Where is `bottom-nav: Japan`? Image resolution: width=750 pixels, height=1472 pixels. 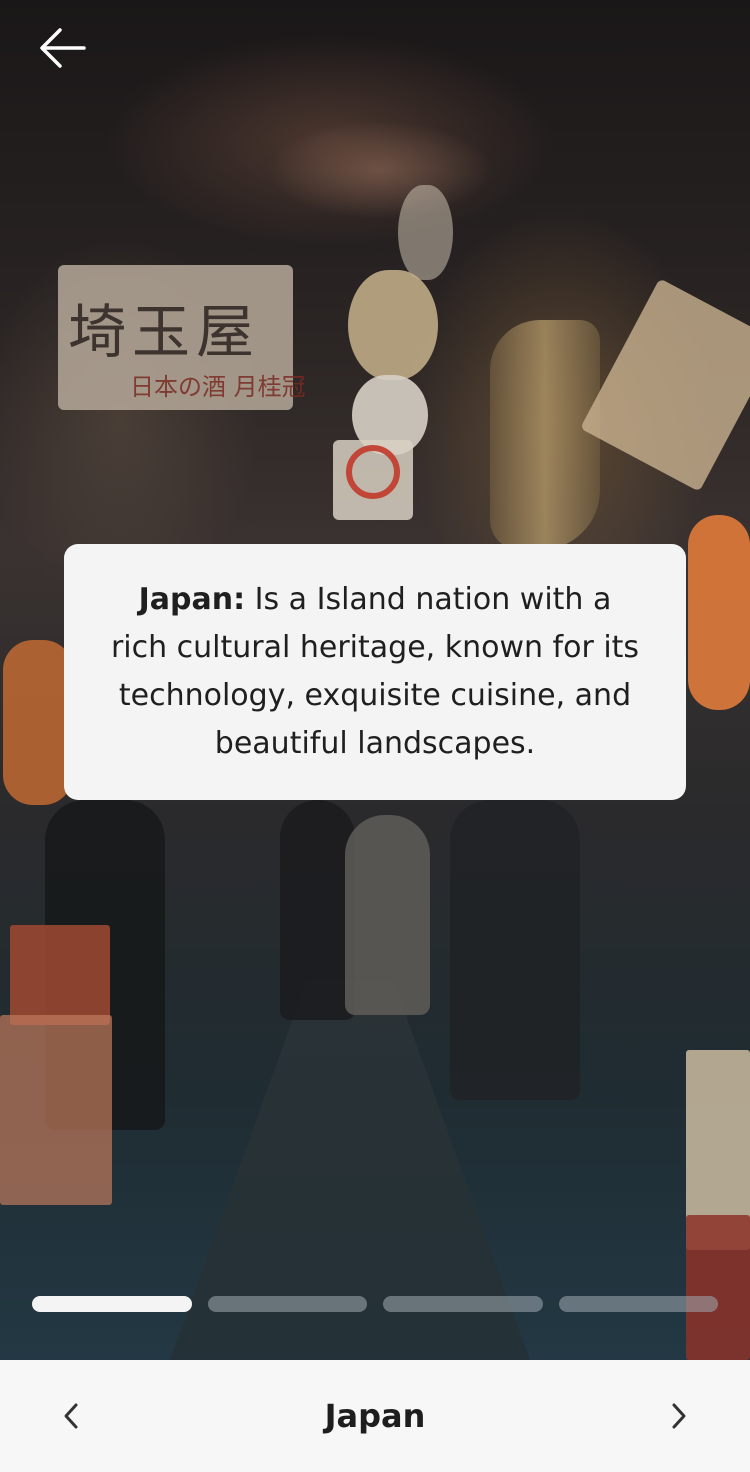 bottom-nav: Japan is located at coordinates (375, 1416).